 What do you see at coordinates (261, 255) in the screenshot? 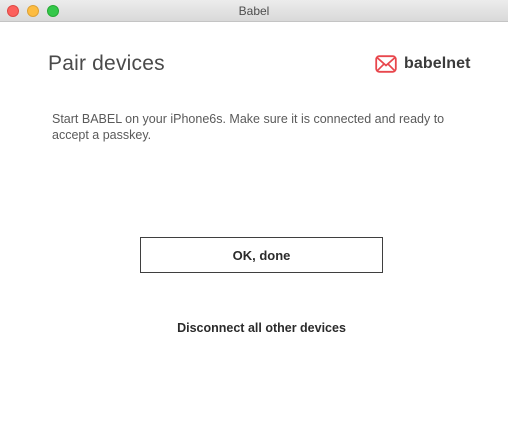
I see `ok-done-button: OK, done` at bounding box center [261, 255].